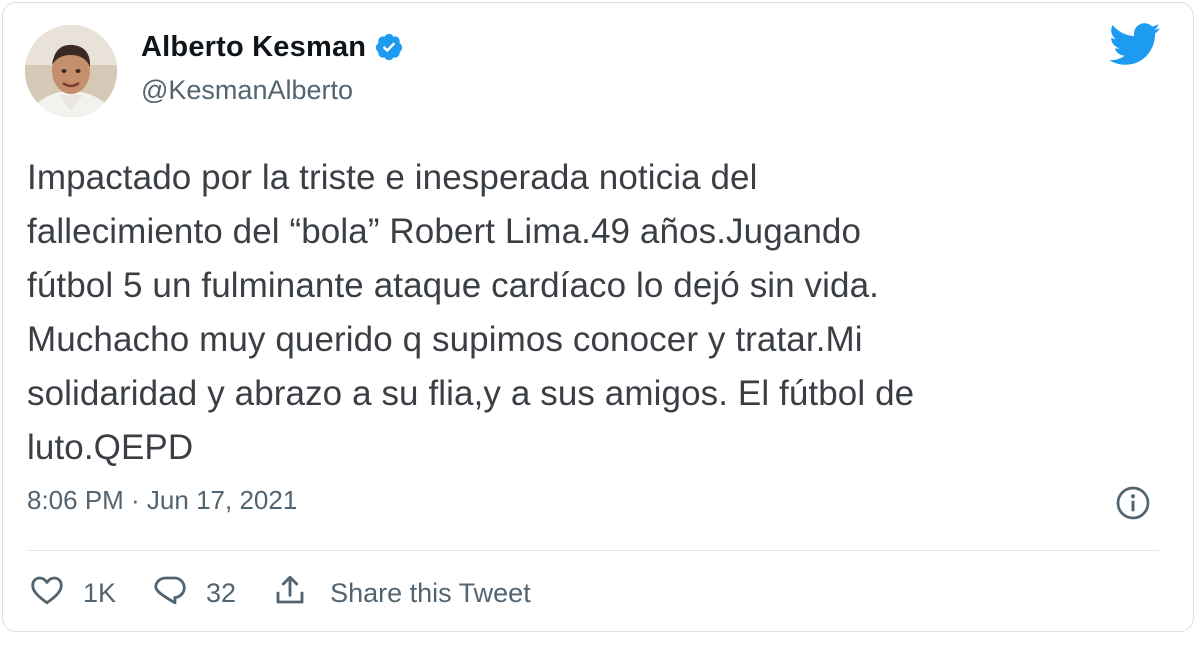 The width and height of the screenshot is (1200, 648). What do you see at coordinates (47, 593) in the screenshot?
I see `heart-icon` at bounding box center [47, 593].